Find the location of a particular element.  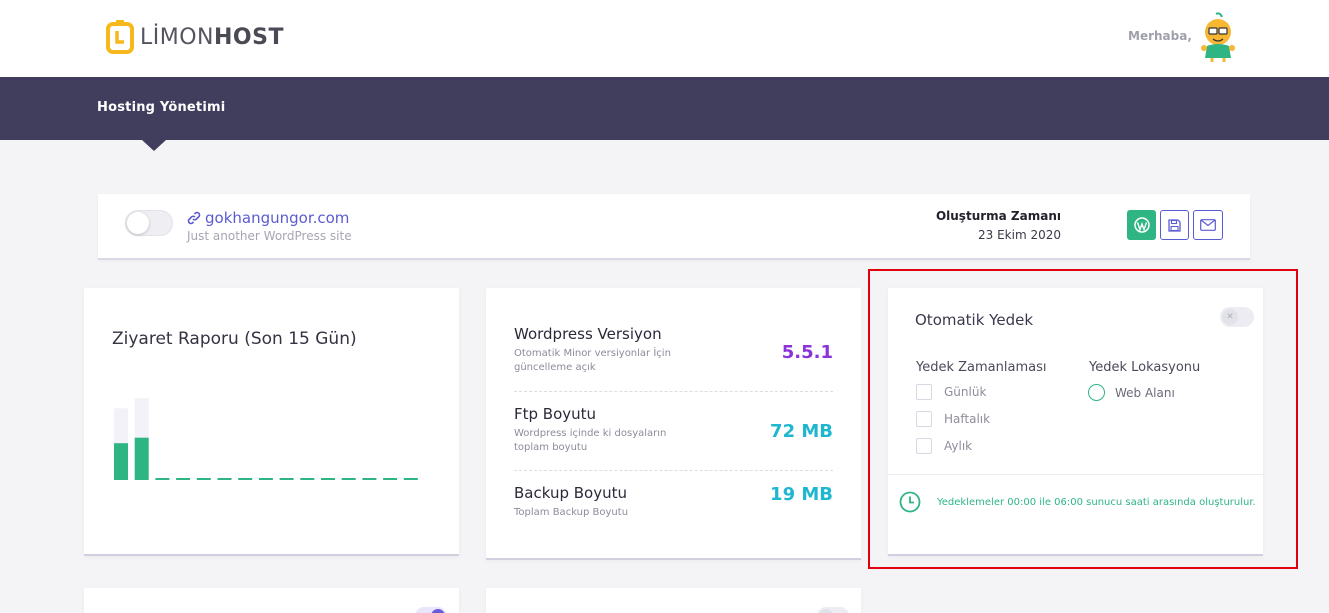

save-icon is located at coordinates (1174, 225).